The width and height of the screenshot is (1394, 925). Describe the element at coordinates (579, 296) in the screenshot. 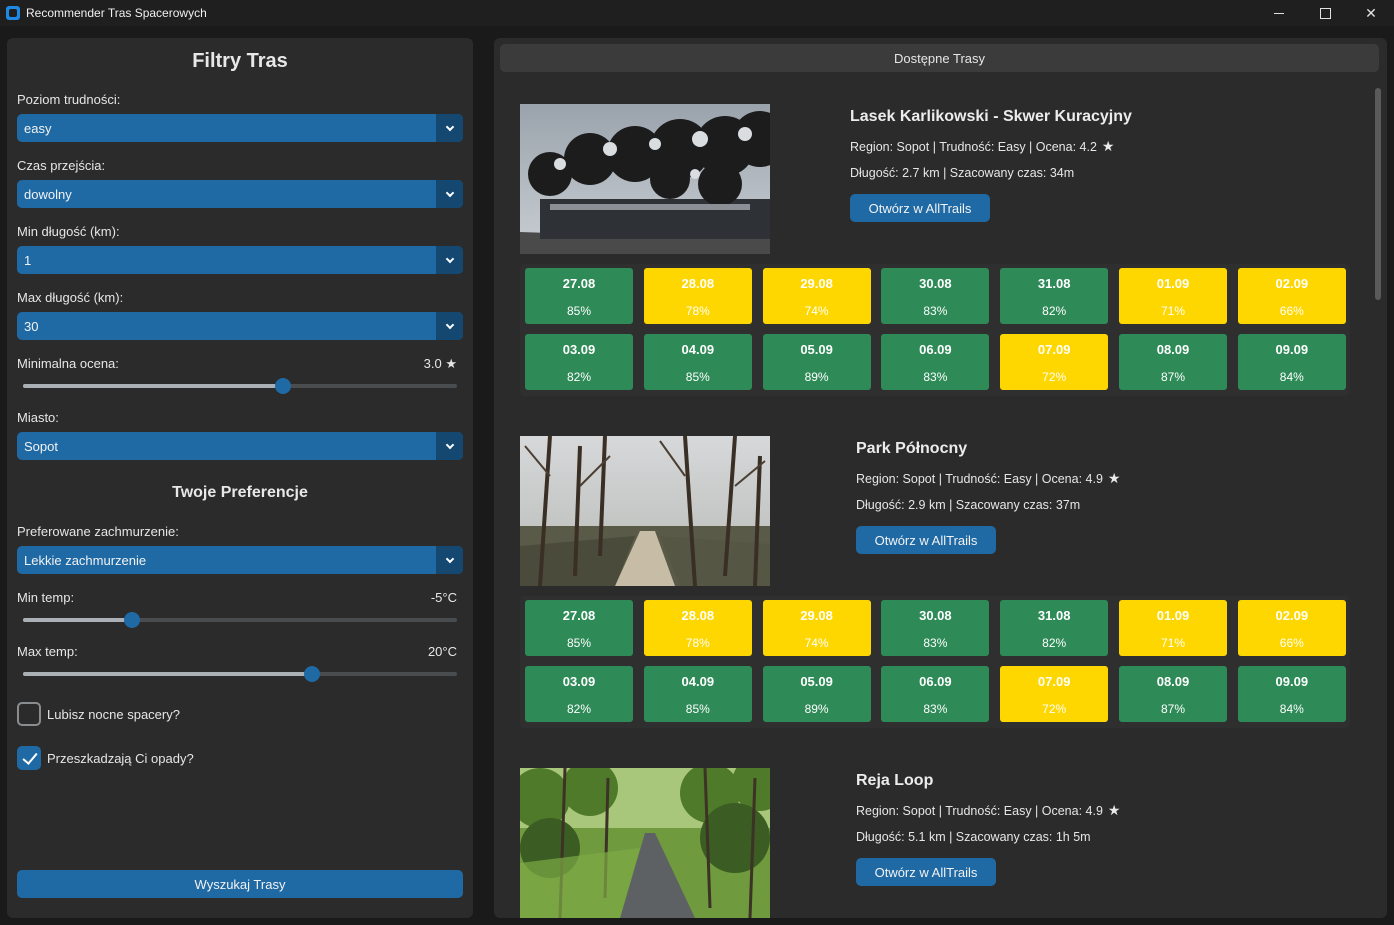

I see `forecast-day: 27.08 85%` at that location.